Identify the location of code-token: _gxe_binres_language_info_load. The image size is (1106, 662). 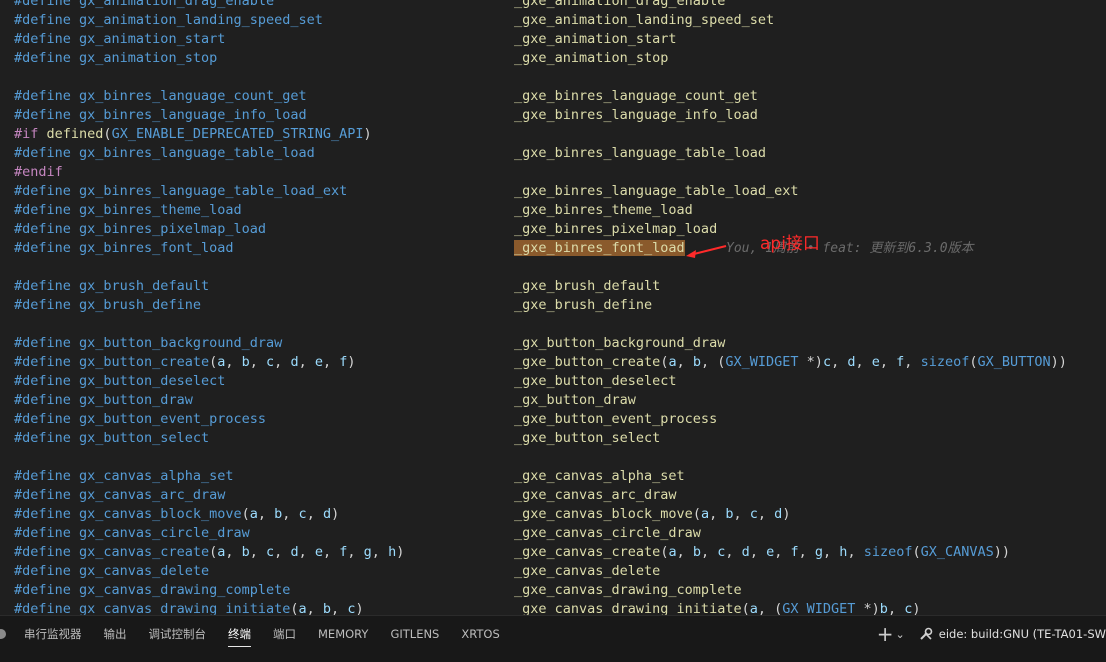
(636, 115).